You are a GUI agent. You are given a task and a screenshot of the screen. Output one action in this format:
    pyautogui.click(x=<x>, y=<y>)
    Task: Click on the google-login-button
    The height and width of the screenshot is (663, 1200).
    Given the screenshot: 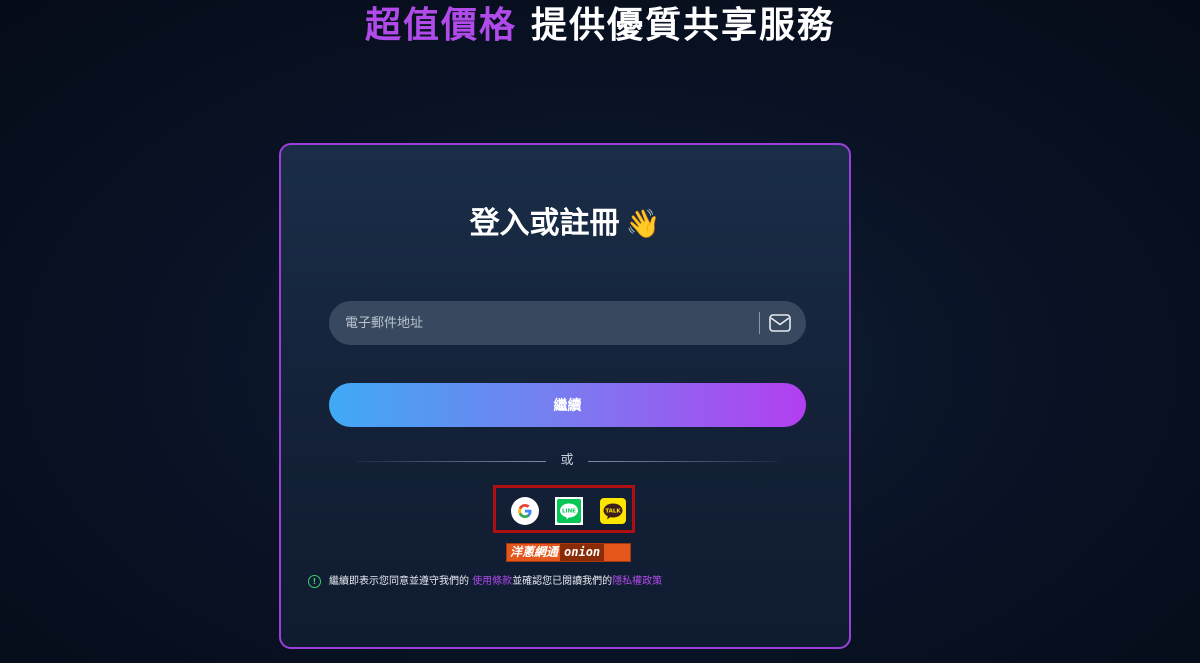 What is the action you would take?
    pyautogui.click(x=525, y=511)
    